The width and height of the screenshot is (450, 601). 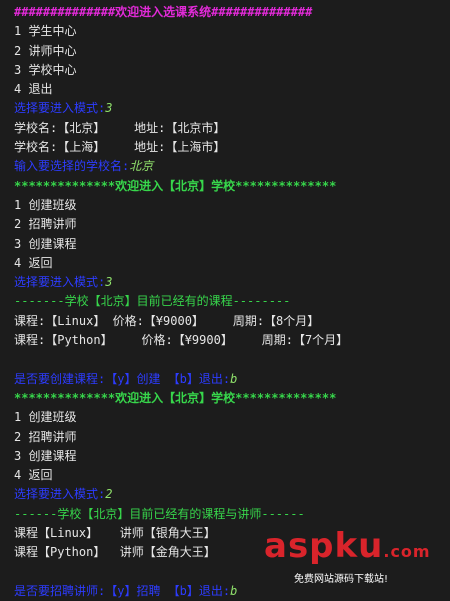 I want to click on console-line-text: 输入要选择的学校名:, so click(x=72, y=166).